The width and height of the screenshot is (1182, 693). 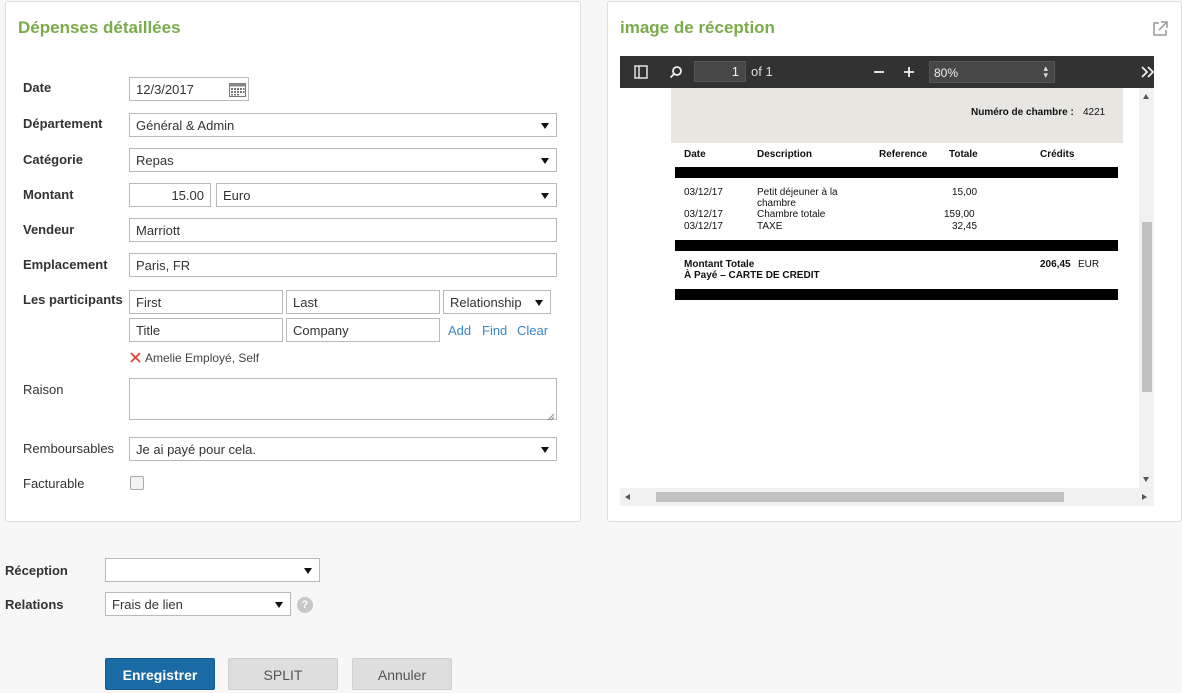 What do you see at coordinates (785, 154) in the screenshot?
I see `column-description: Description` at bounding box center [785, 154].